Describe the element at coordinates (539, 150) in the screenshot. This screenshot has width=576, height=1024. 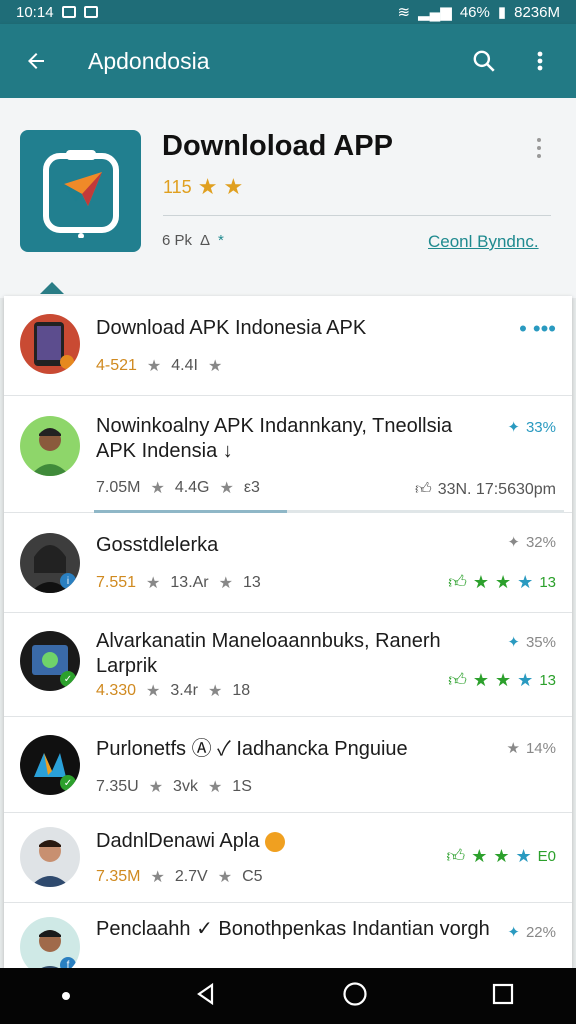
I see `header-more-icon` at that location.